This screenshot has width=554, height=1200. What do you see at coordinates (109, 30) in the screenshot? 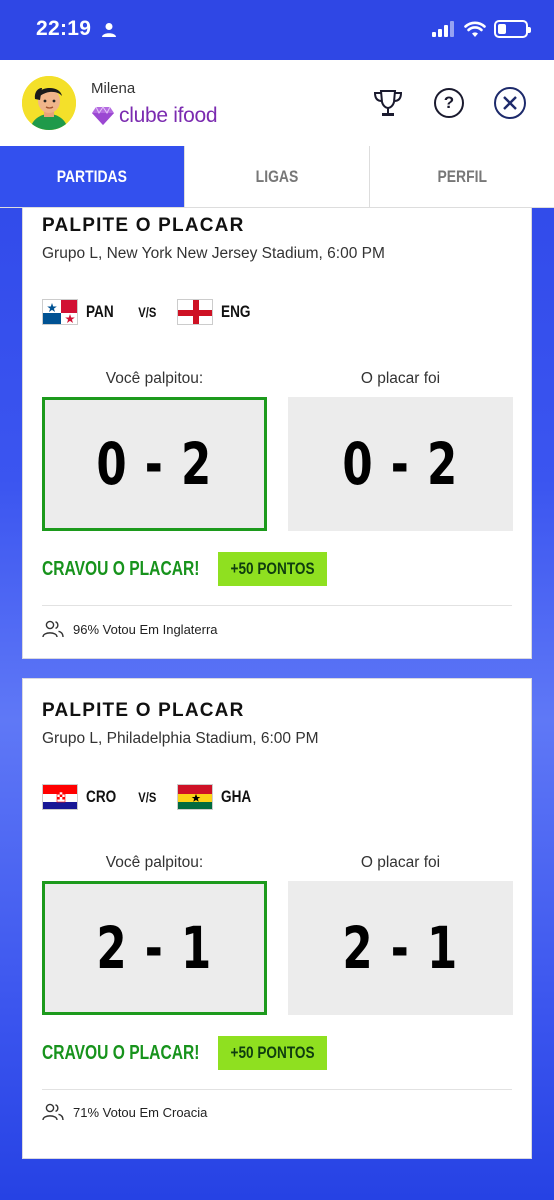
I see `person-icon` at bounding box center [109, 30].